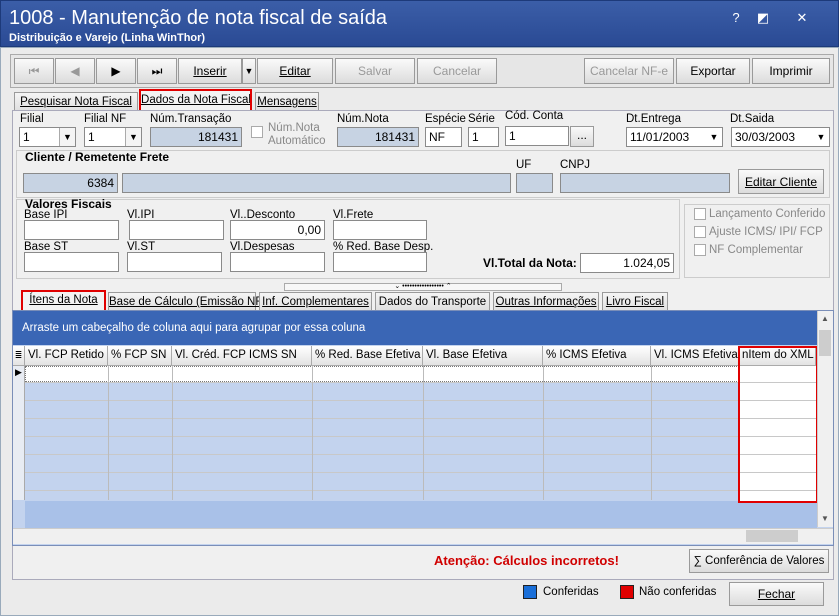 The height and width of the screenshot is (616, 839). I want to click on especie-field: NF, so click(443, 137).